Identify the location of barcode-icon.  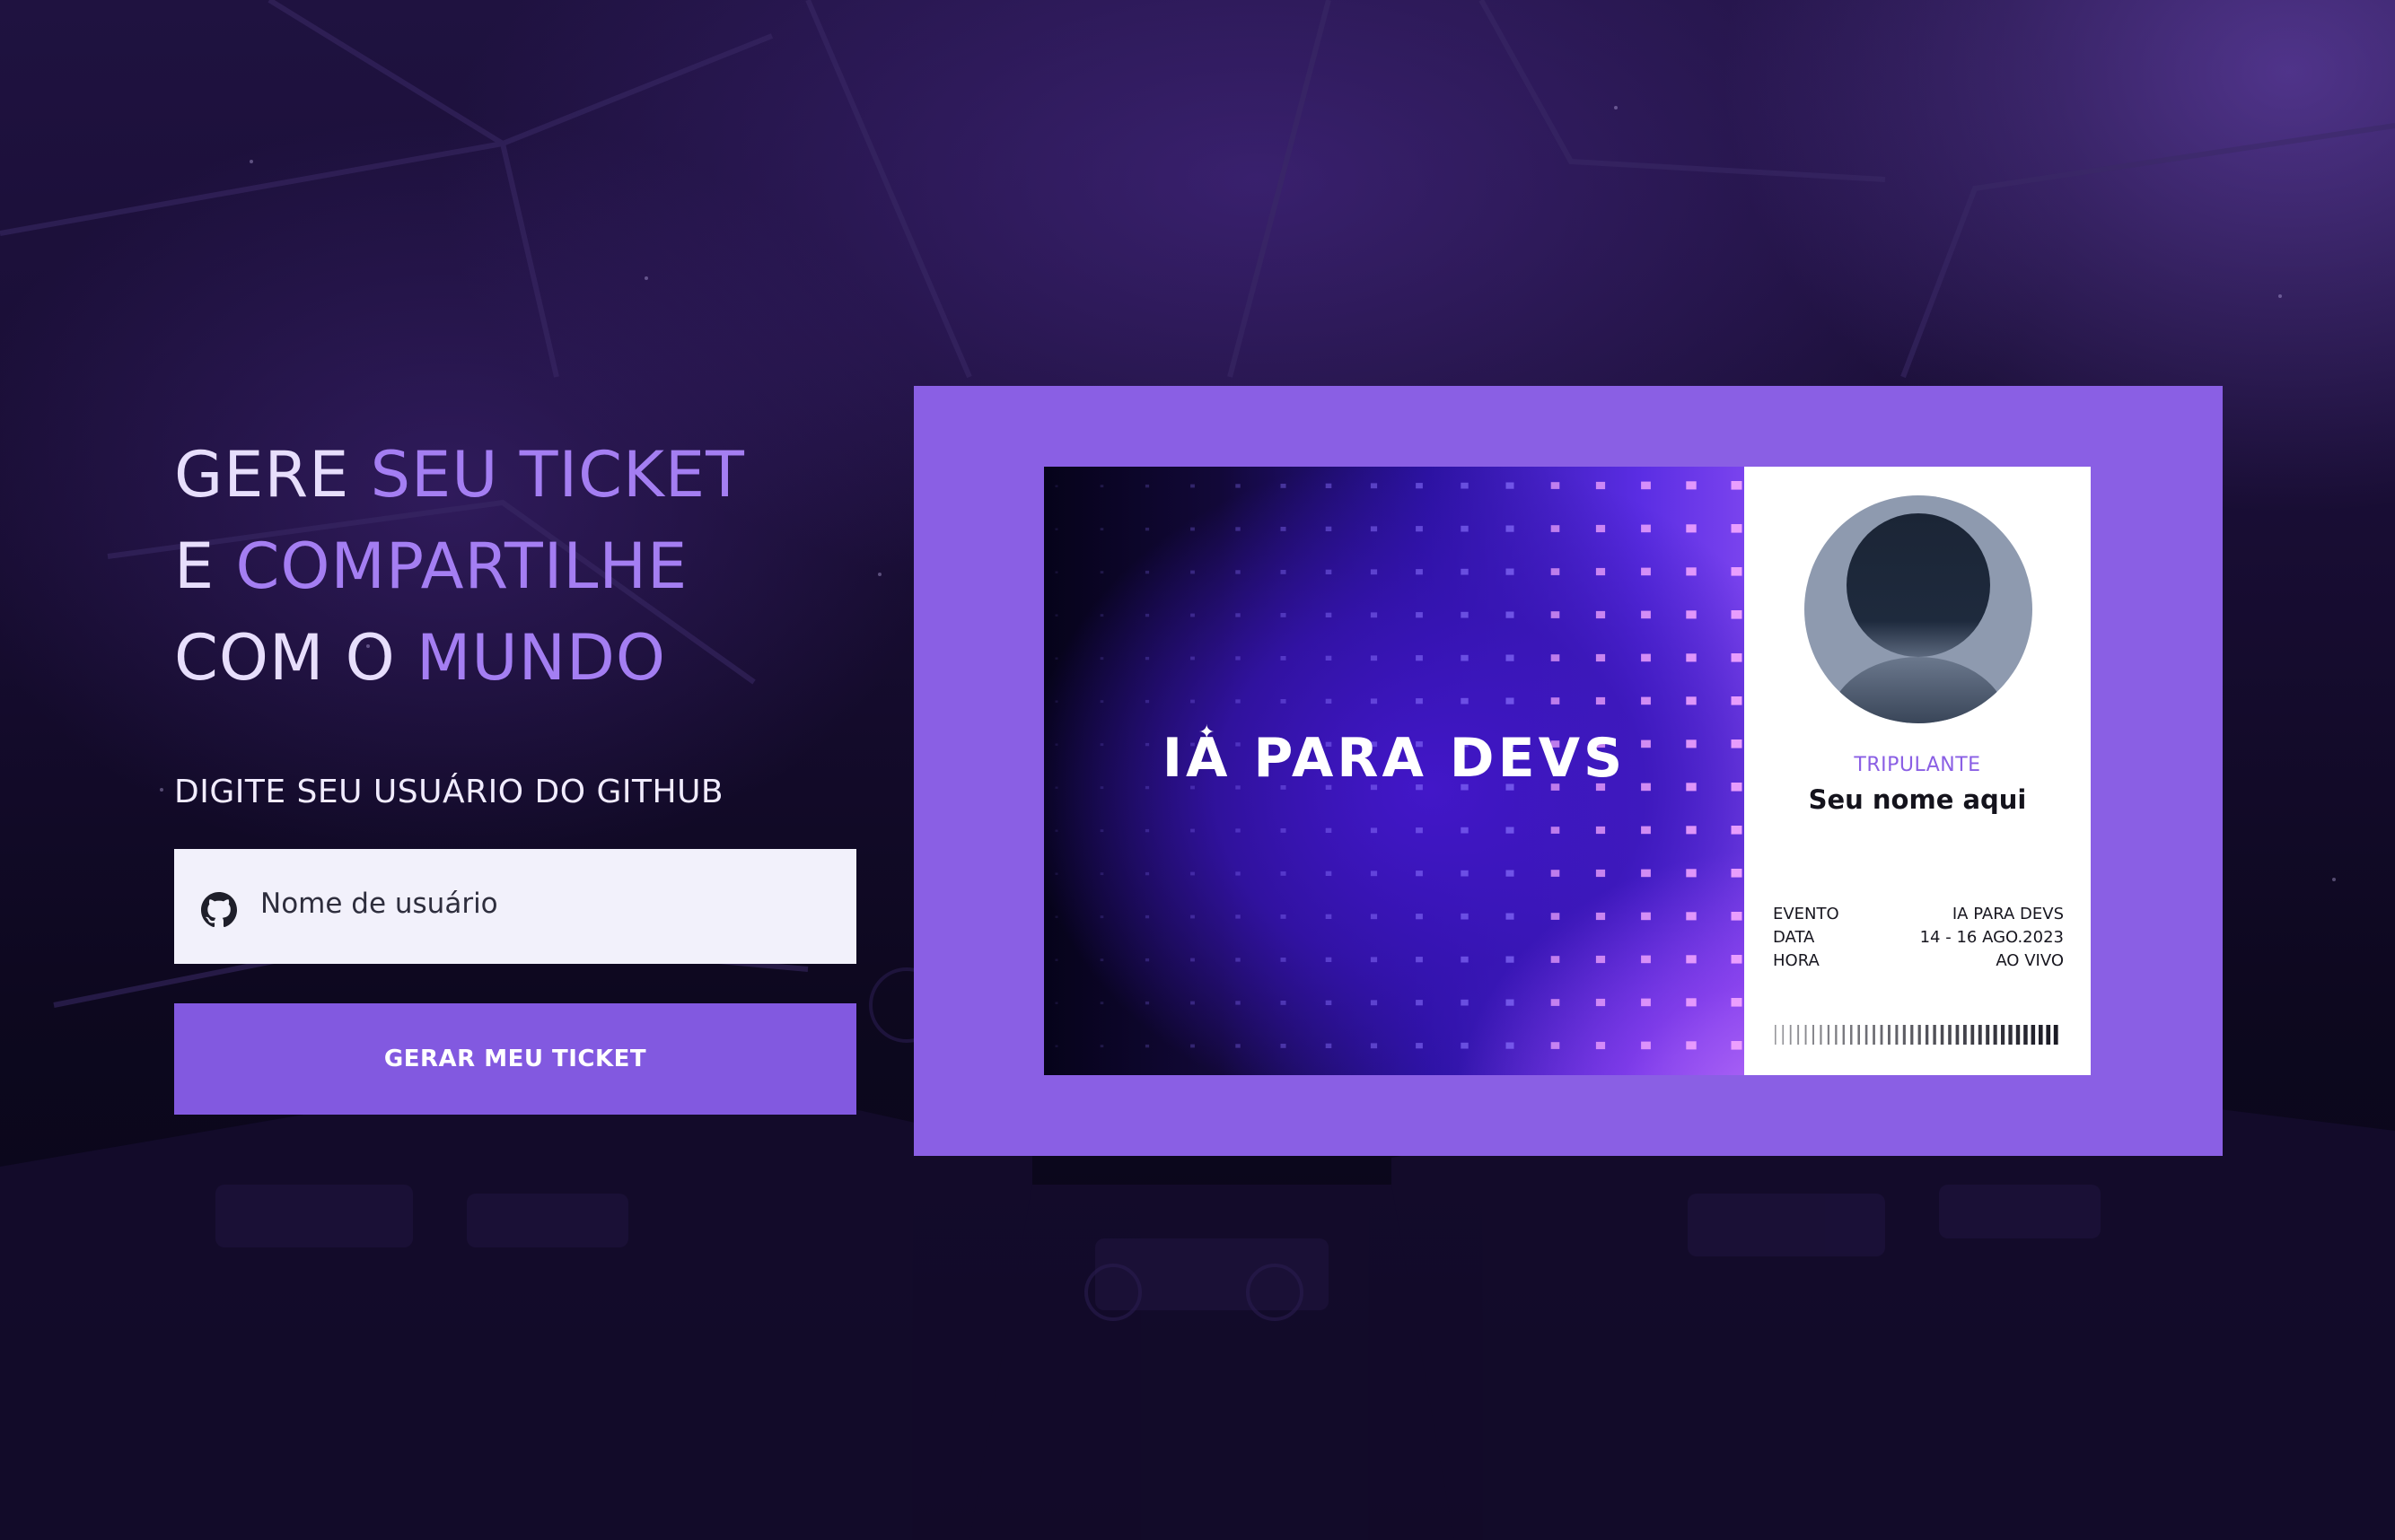
(1916, 1035).